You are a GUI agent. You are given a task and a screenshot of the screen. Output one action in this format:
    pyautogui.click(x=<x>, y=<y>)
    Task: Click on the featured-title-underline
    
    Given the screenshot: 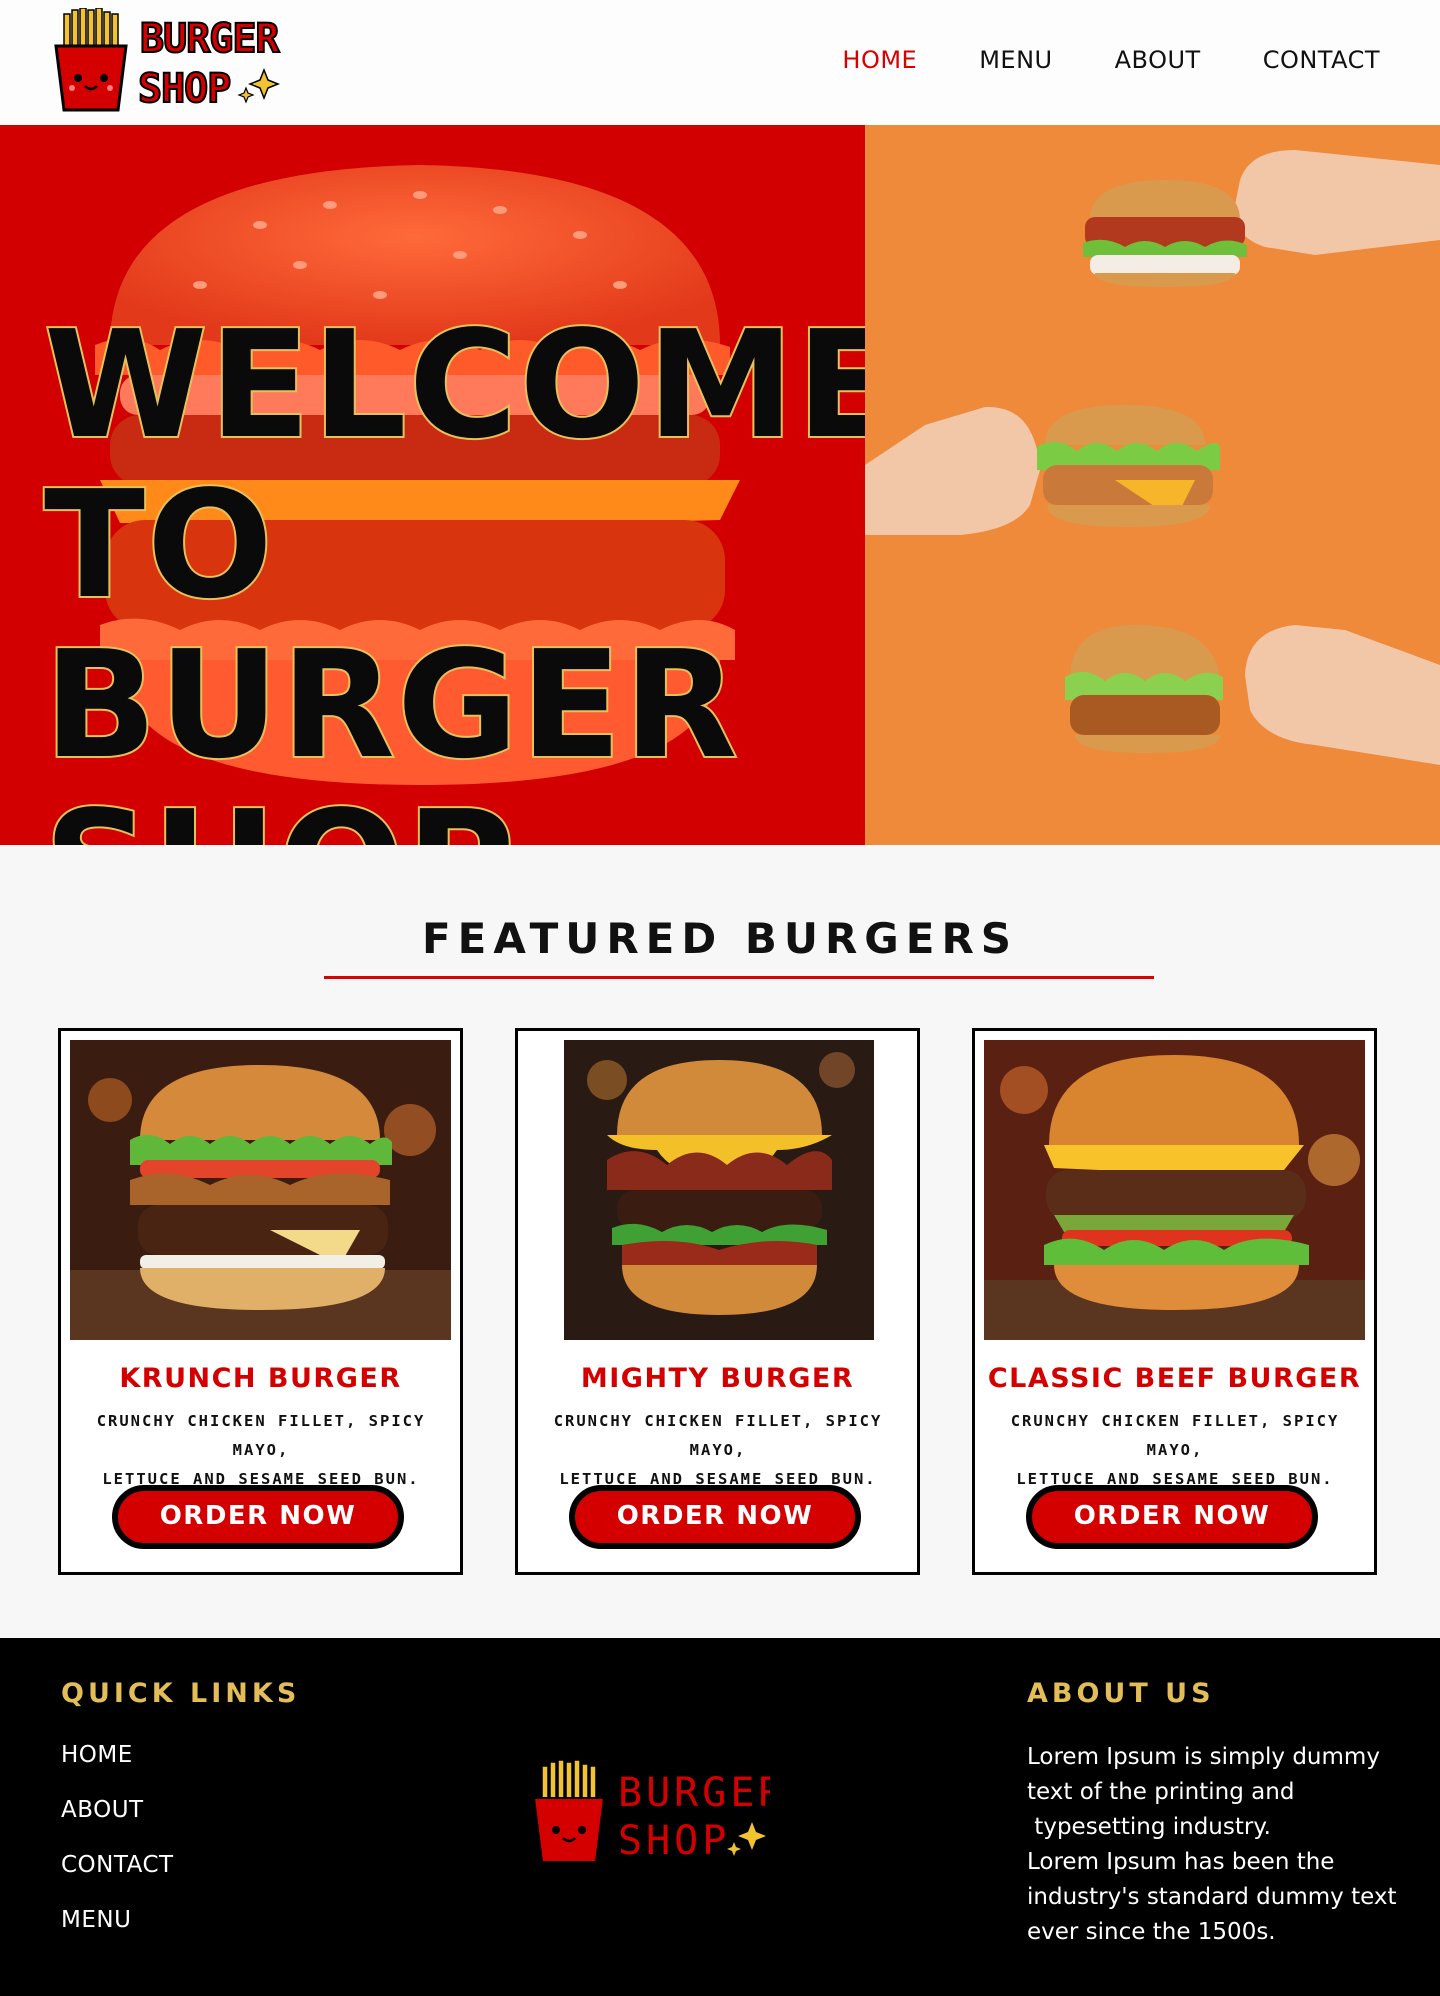 What is the action you would take?
    pyautogui.click(x=739, y=977)
    